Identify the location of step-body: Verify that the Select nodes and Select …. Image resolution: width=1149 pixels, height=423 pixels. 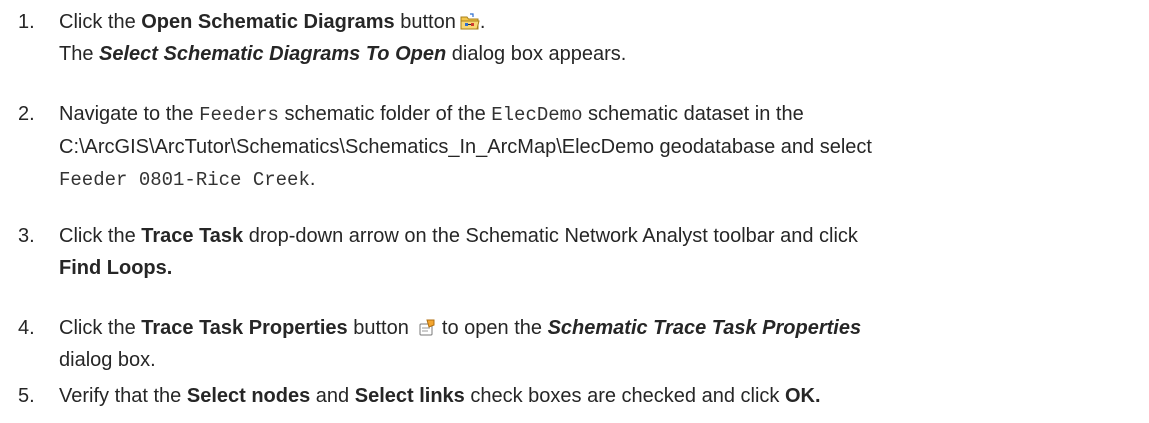
(596, 396).